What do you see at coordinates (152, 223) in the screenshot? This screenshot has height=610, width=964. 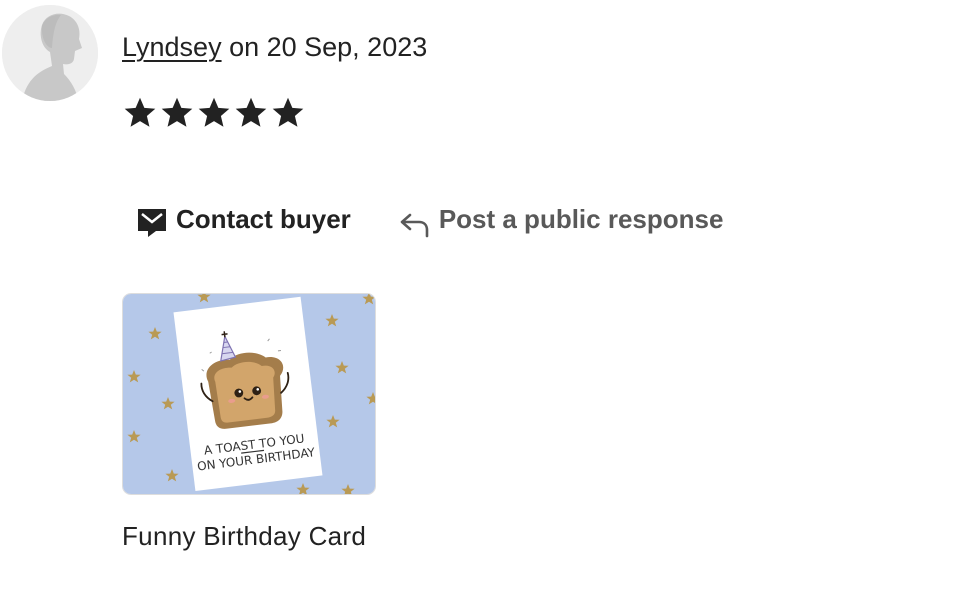 I see `envelope-icon` at bounding box center [152, 223].